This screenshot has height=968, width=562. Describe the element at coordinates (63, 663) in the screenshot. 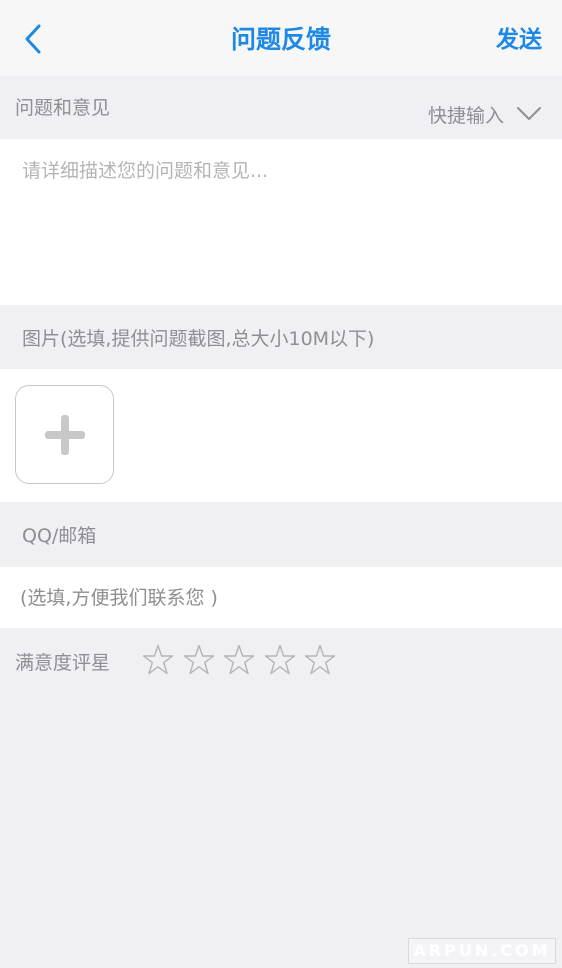

I see `rating-label: 满意度评星` at that location.